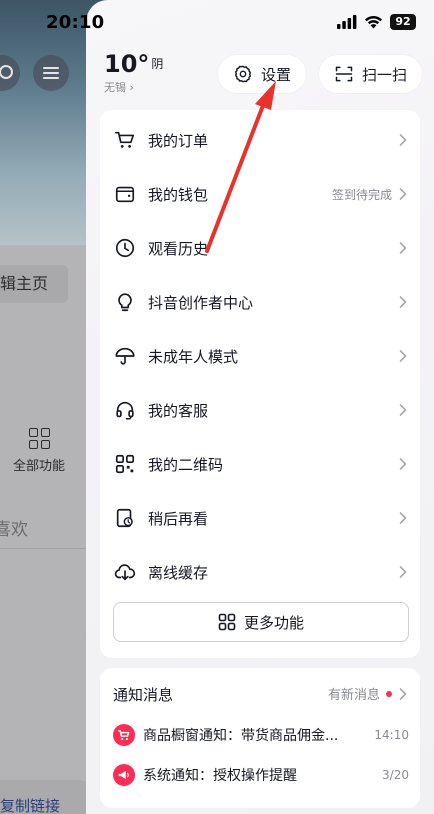  What do you see at coordinates (125, 248) in the screenshot?
I see `clock-icon` at bounding box center [125, 248].